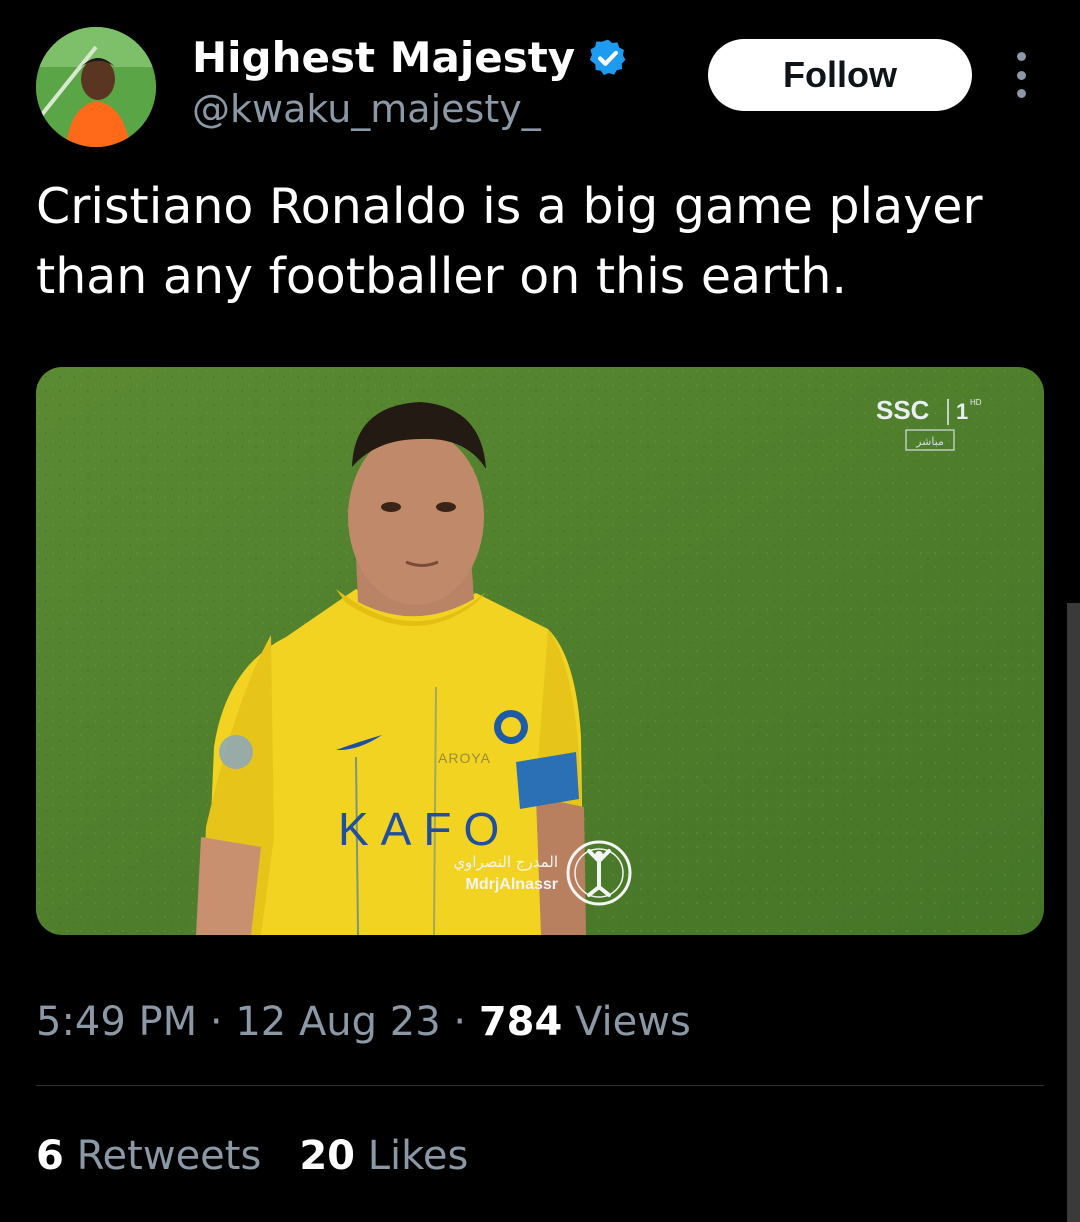  What do you see at coordinates (520, 1022) in the screenshot?
I see `views-count: 784` at bounding box center [520, 1022].